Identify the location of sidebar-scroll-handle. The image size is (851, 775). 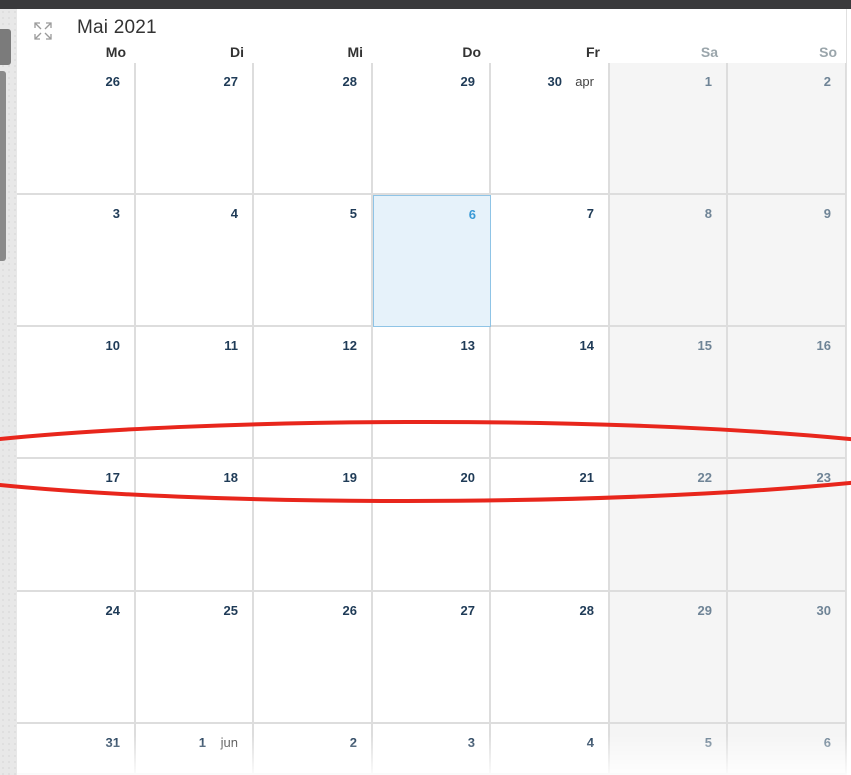
(3, 166).